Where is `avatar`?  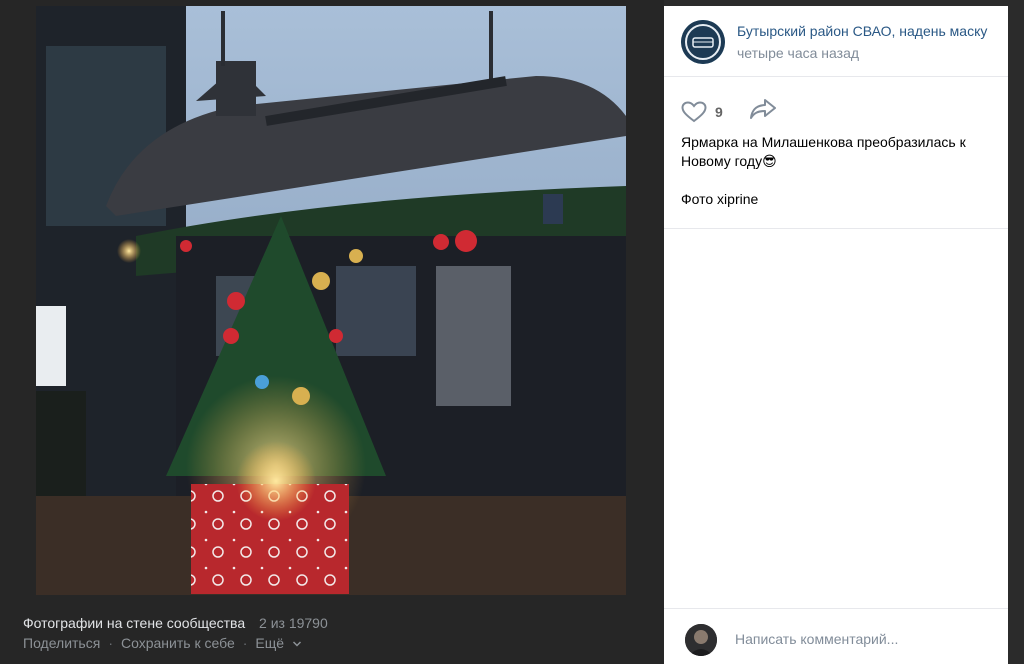 avatar is located at coordinates (703, 42).